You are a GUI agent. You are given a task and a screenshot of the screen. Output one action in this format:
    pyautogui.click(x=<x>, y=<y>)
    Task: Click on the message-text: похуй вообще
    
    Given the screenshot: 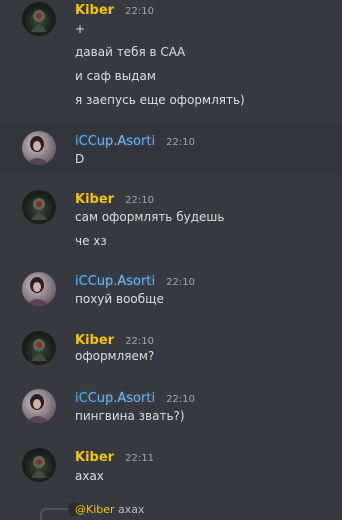 What is the action you would take?
    pyautogui.click(x=119, y=299)
    